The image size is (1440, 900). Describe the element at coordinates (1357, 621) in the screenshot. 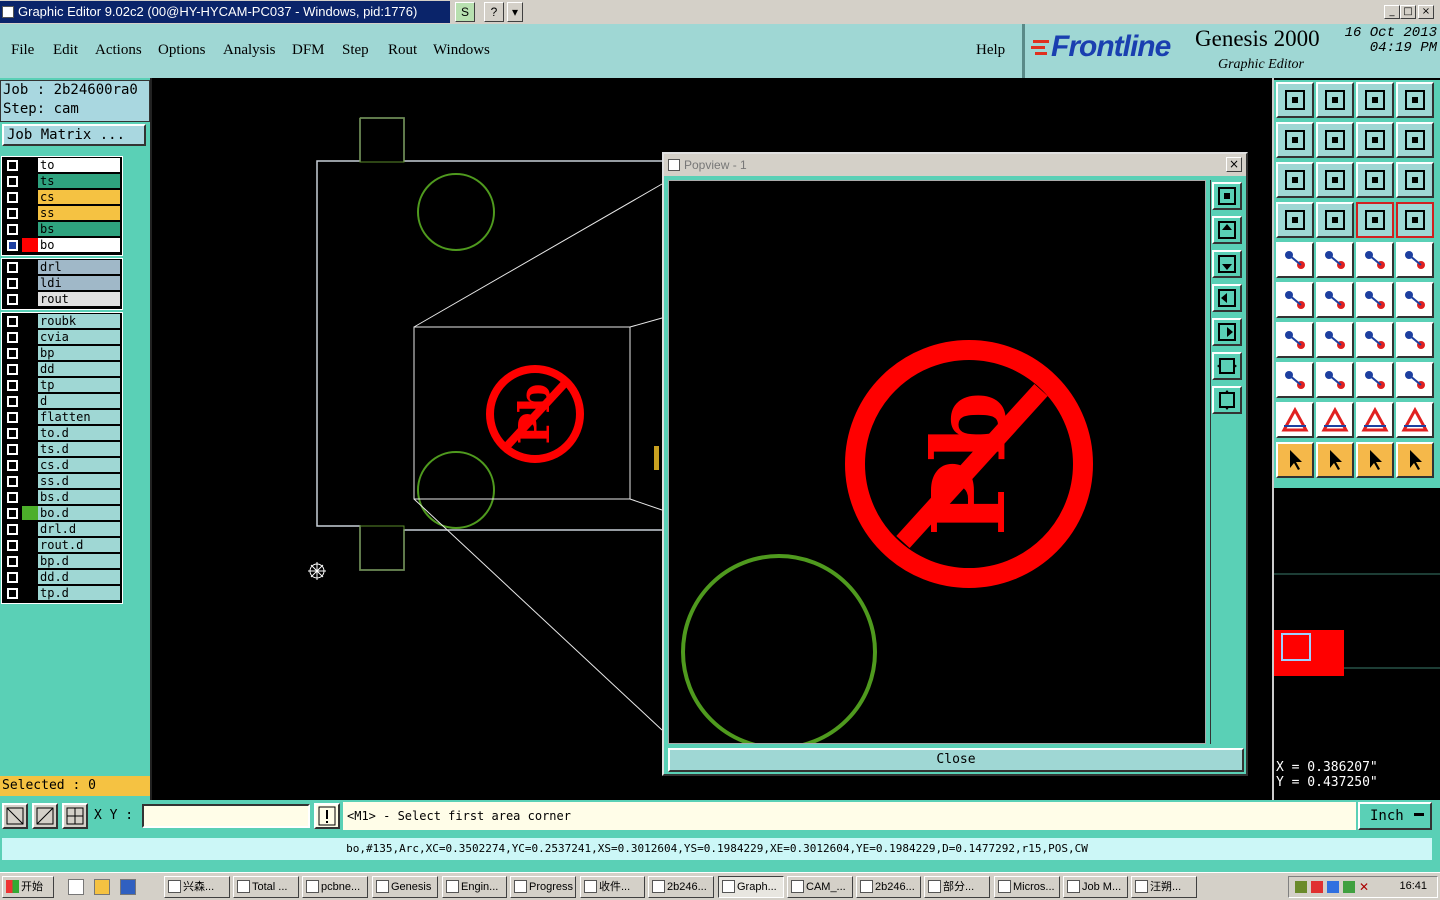

I see `overview-map` at that location.